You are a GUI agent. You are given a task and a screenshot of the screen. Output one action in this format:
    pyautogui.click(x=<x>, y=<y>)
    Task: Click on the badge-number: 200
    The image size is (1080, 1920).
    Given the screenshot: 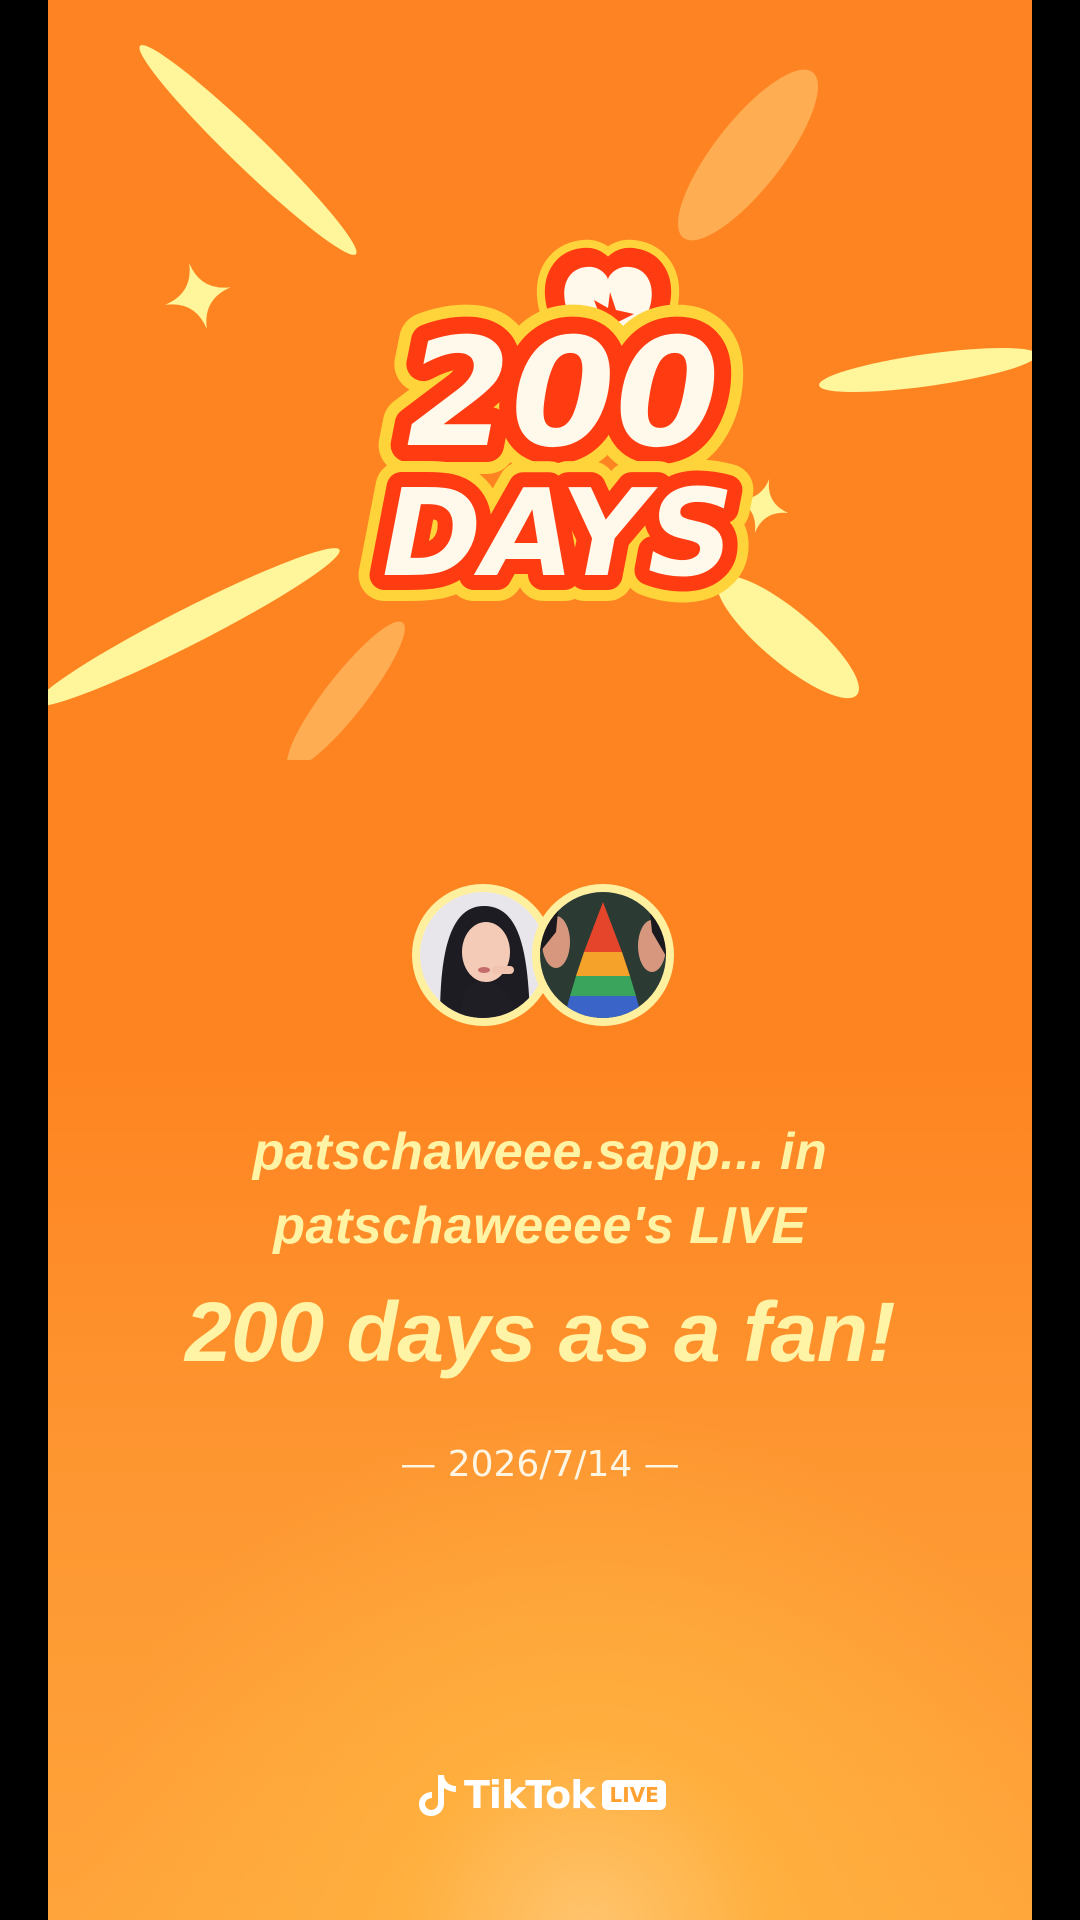 What is the action you would take?
    pyautogui.click(x=562, y=394)
    